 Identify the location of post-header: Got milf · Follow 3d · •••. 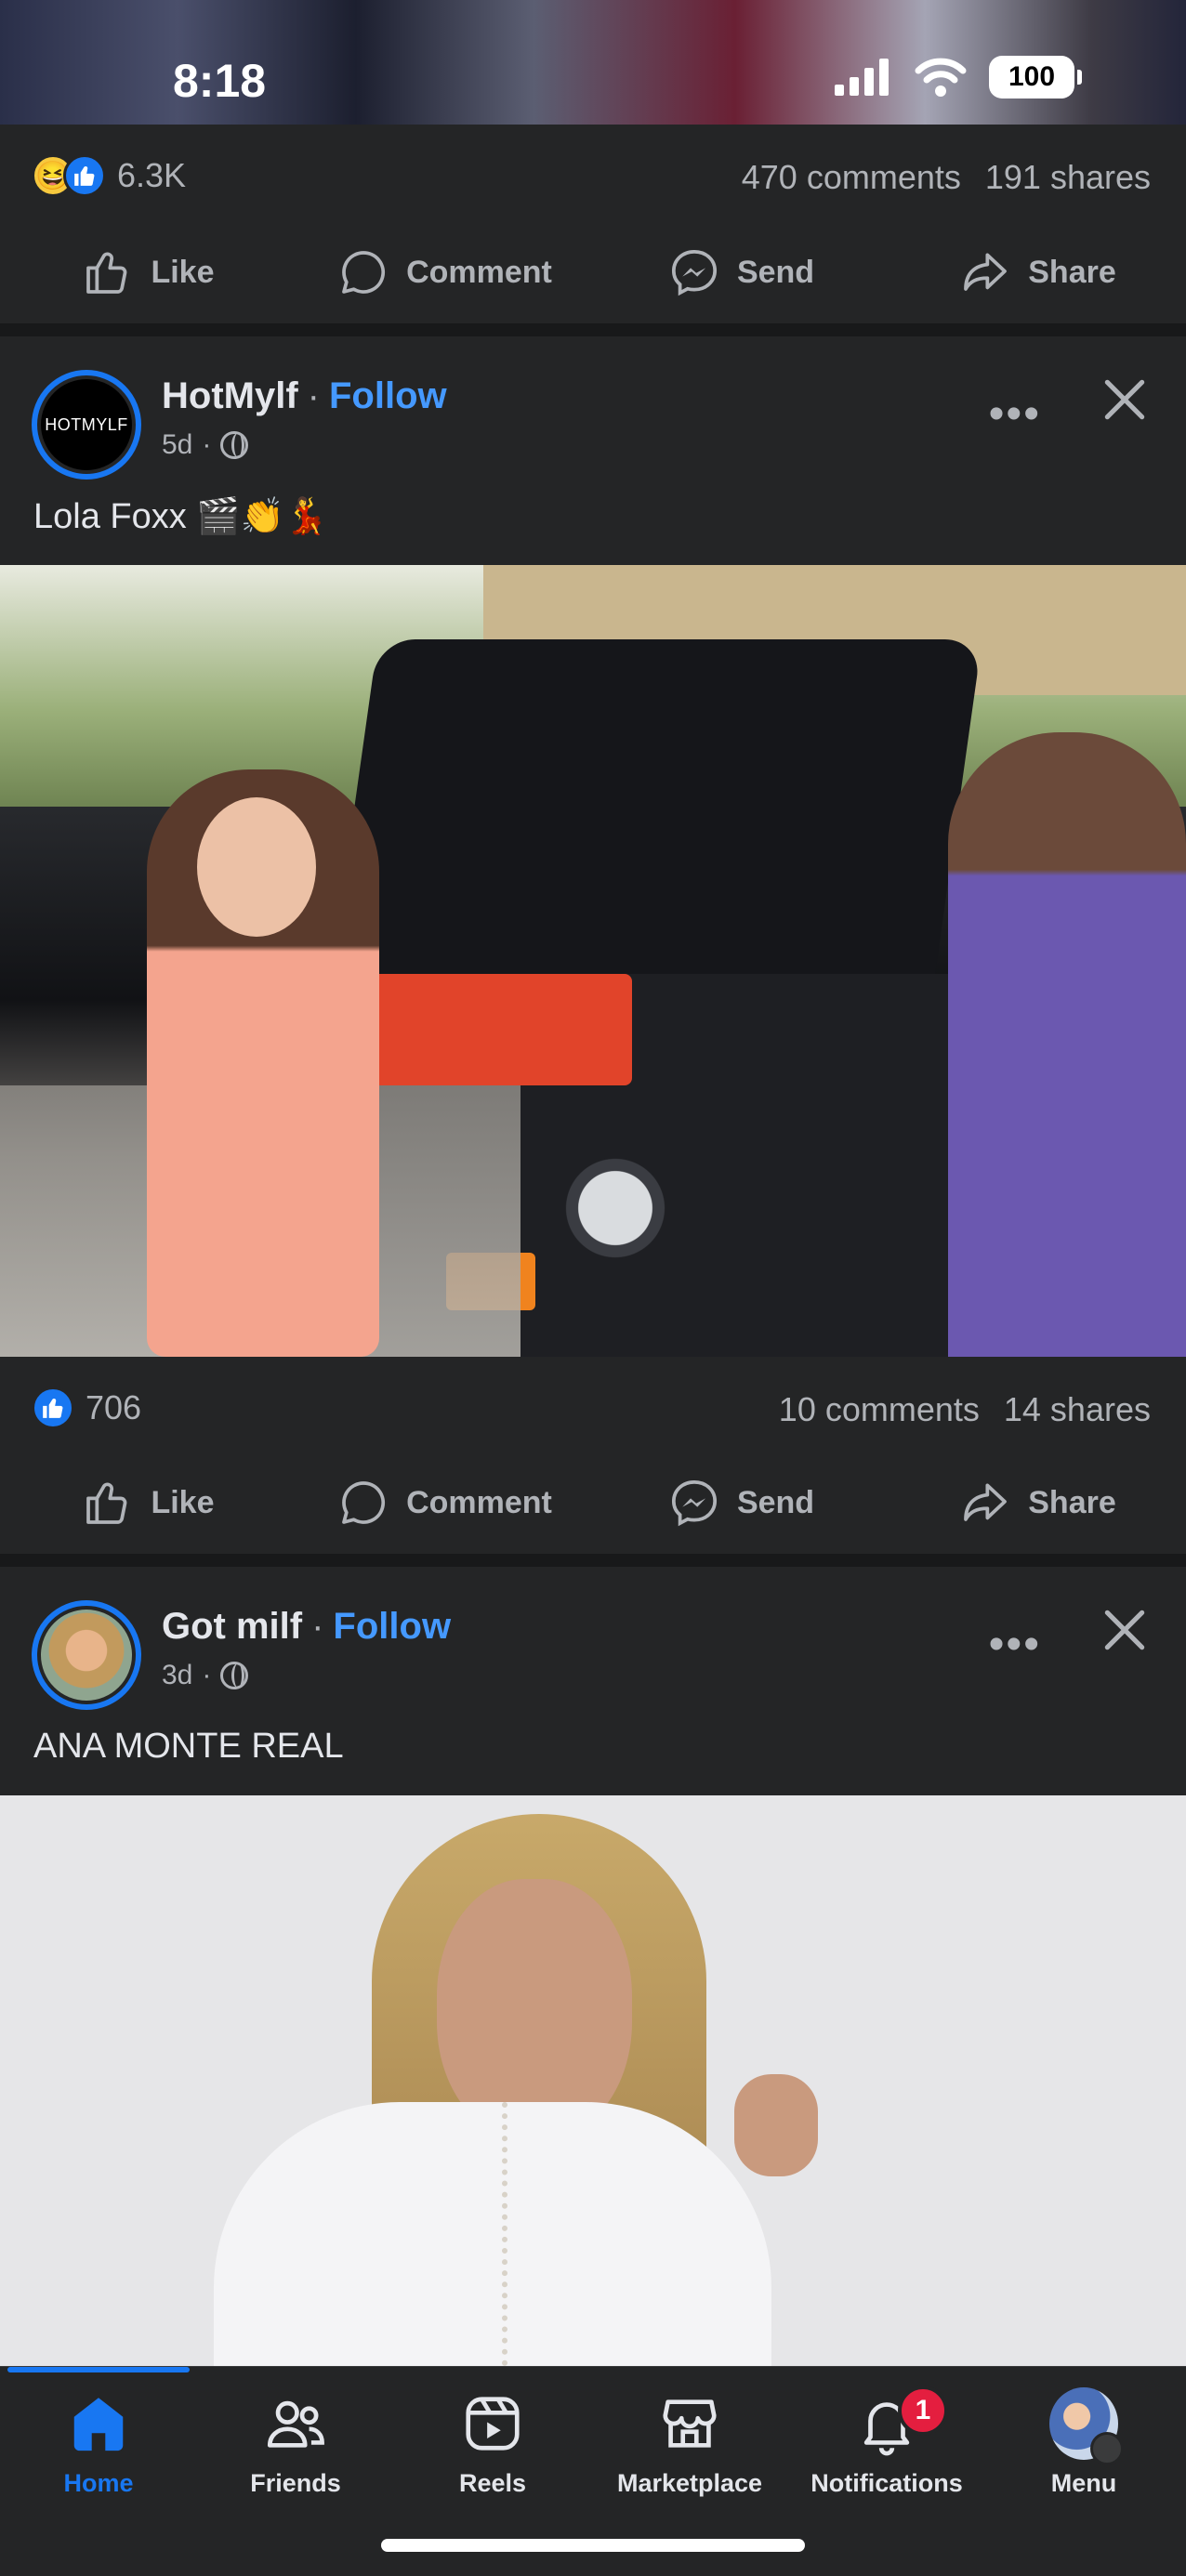
(593, 1641).